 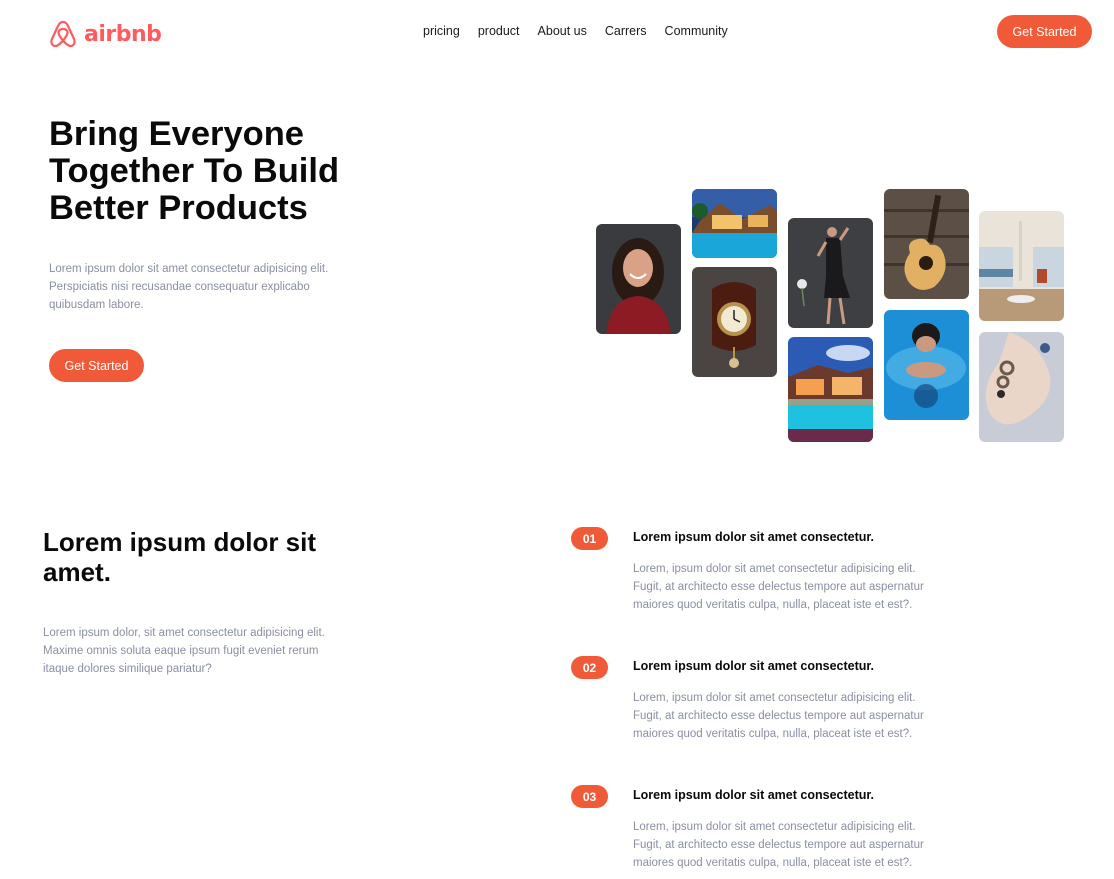 I want to click on nav-link-about-us: About us, so click(x=562, y=31).